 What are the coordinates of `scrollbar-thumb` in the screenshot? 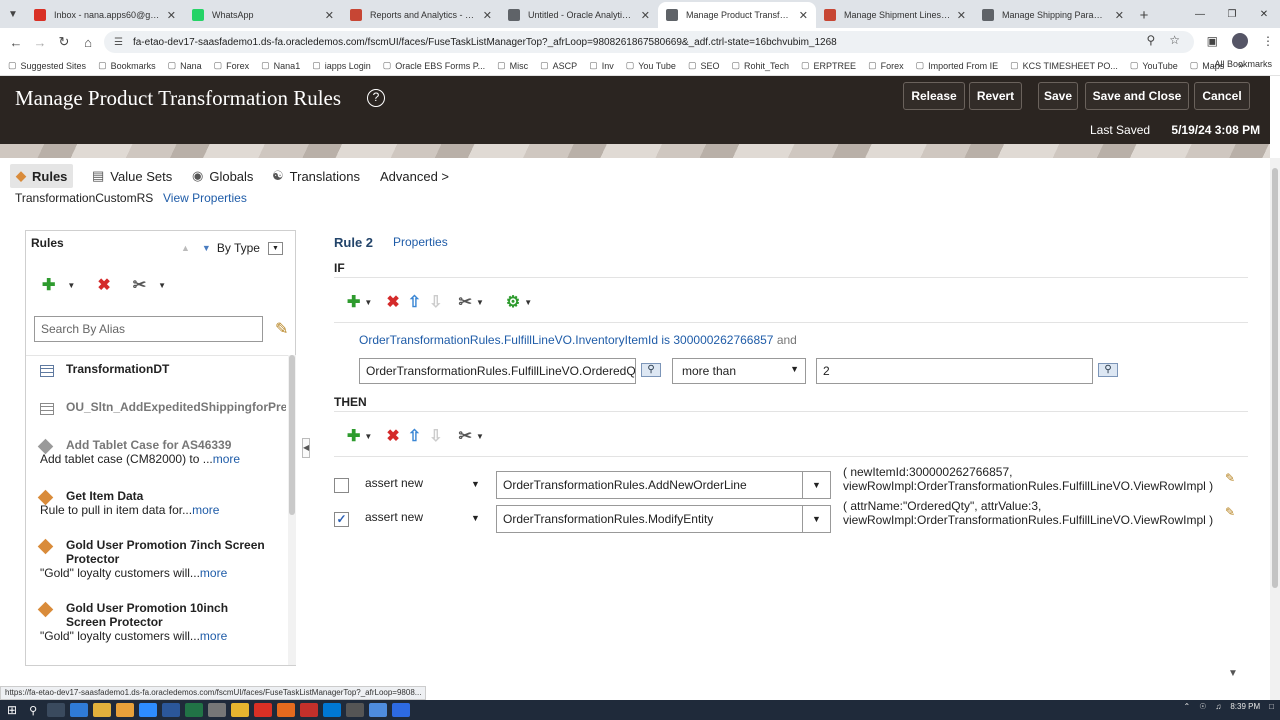 It's located at (292, 435).